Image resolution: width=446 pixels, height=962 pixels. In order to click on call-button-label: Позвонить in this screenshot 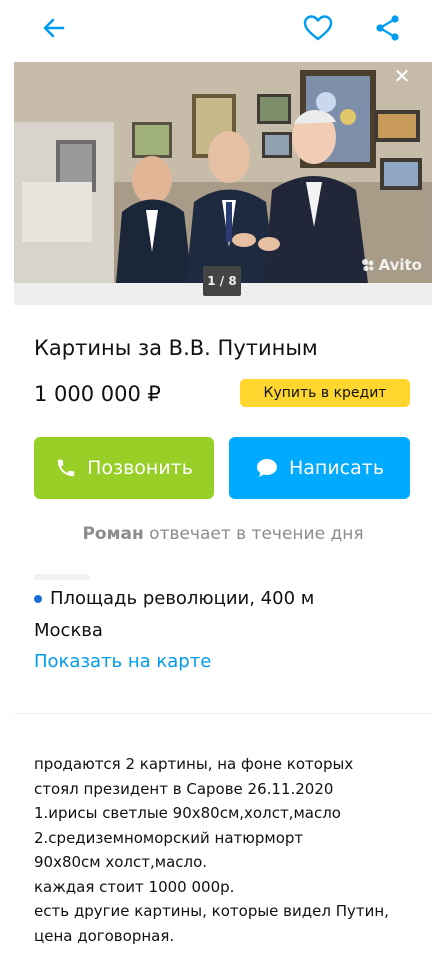, I will do `click(140, 468)`.